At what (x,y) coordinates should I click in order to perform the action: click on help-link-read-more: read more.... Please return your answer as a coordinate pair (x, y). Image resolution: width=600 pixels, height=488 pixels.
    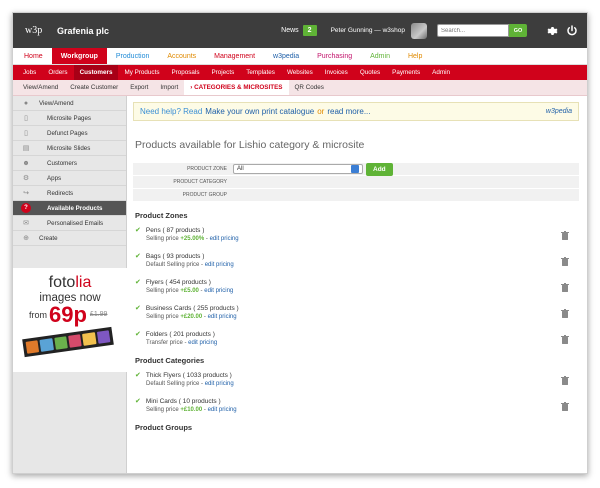
    Looking at the image, I should click on (348, 111).